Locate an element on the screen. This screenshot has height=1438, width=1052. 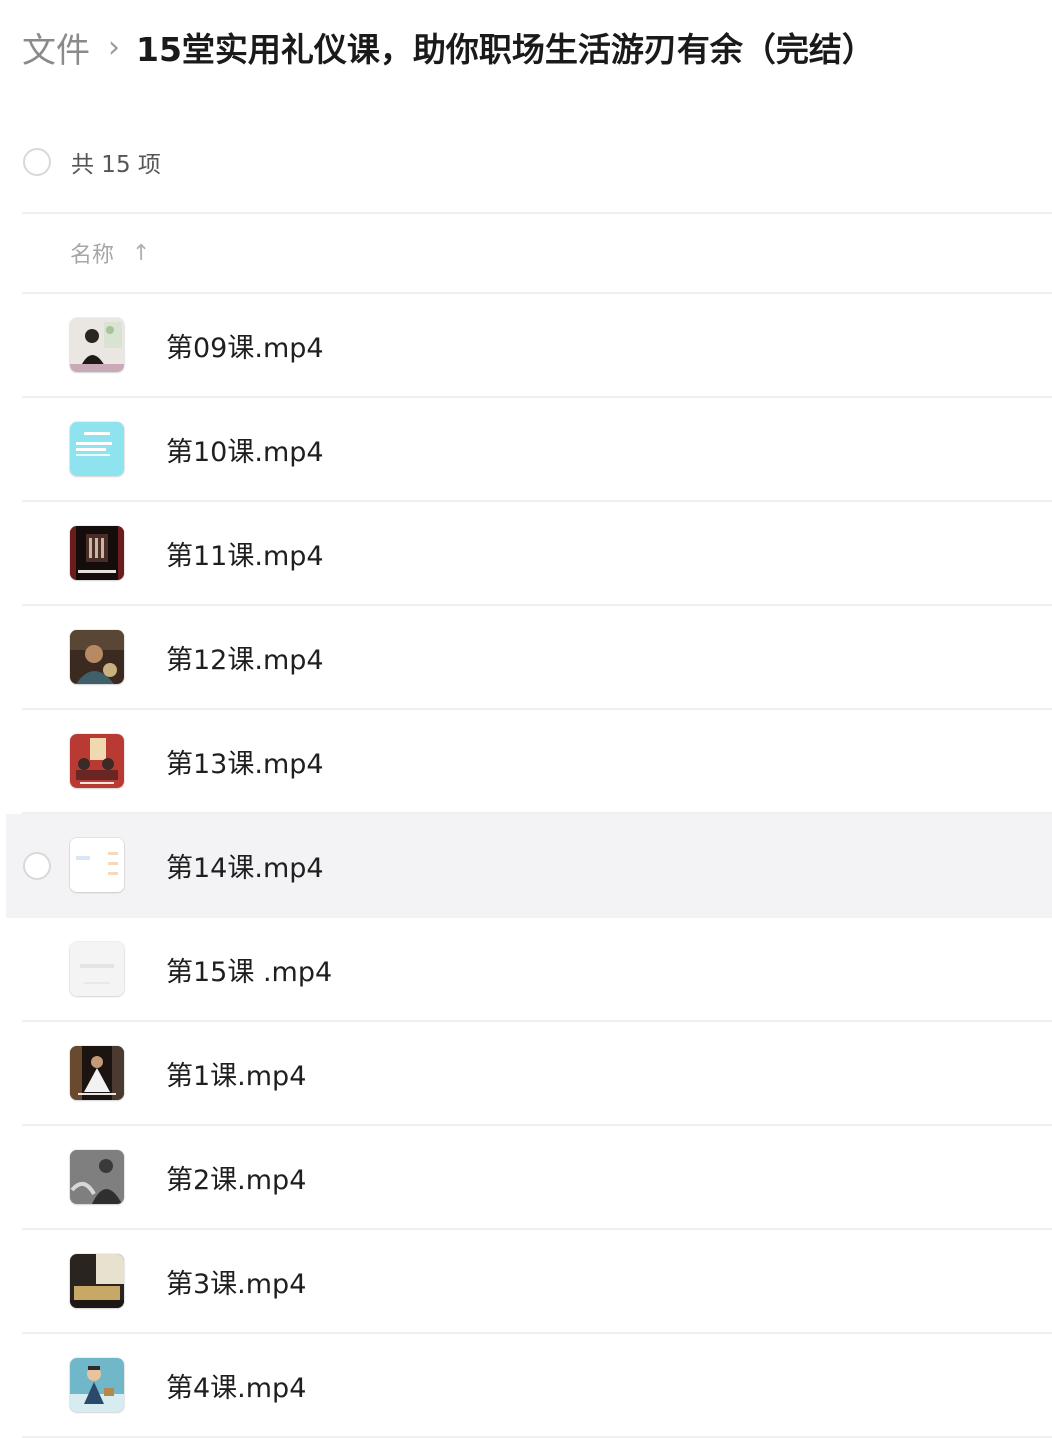
file-name: 第2课.mp4 is located at coordinates (236, 1177).